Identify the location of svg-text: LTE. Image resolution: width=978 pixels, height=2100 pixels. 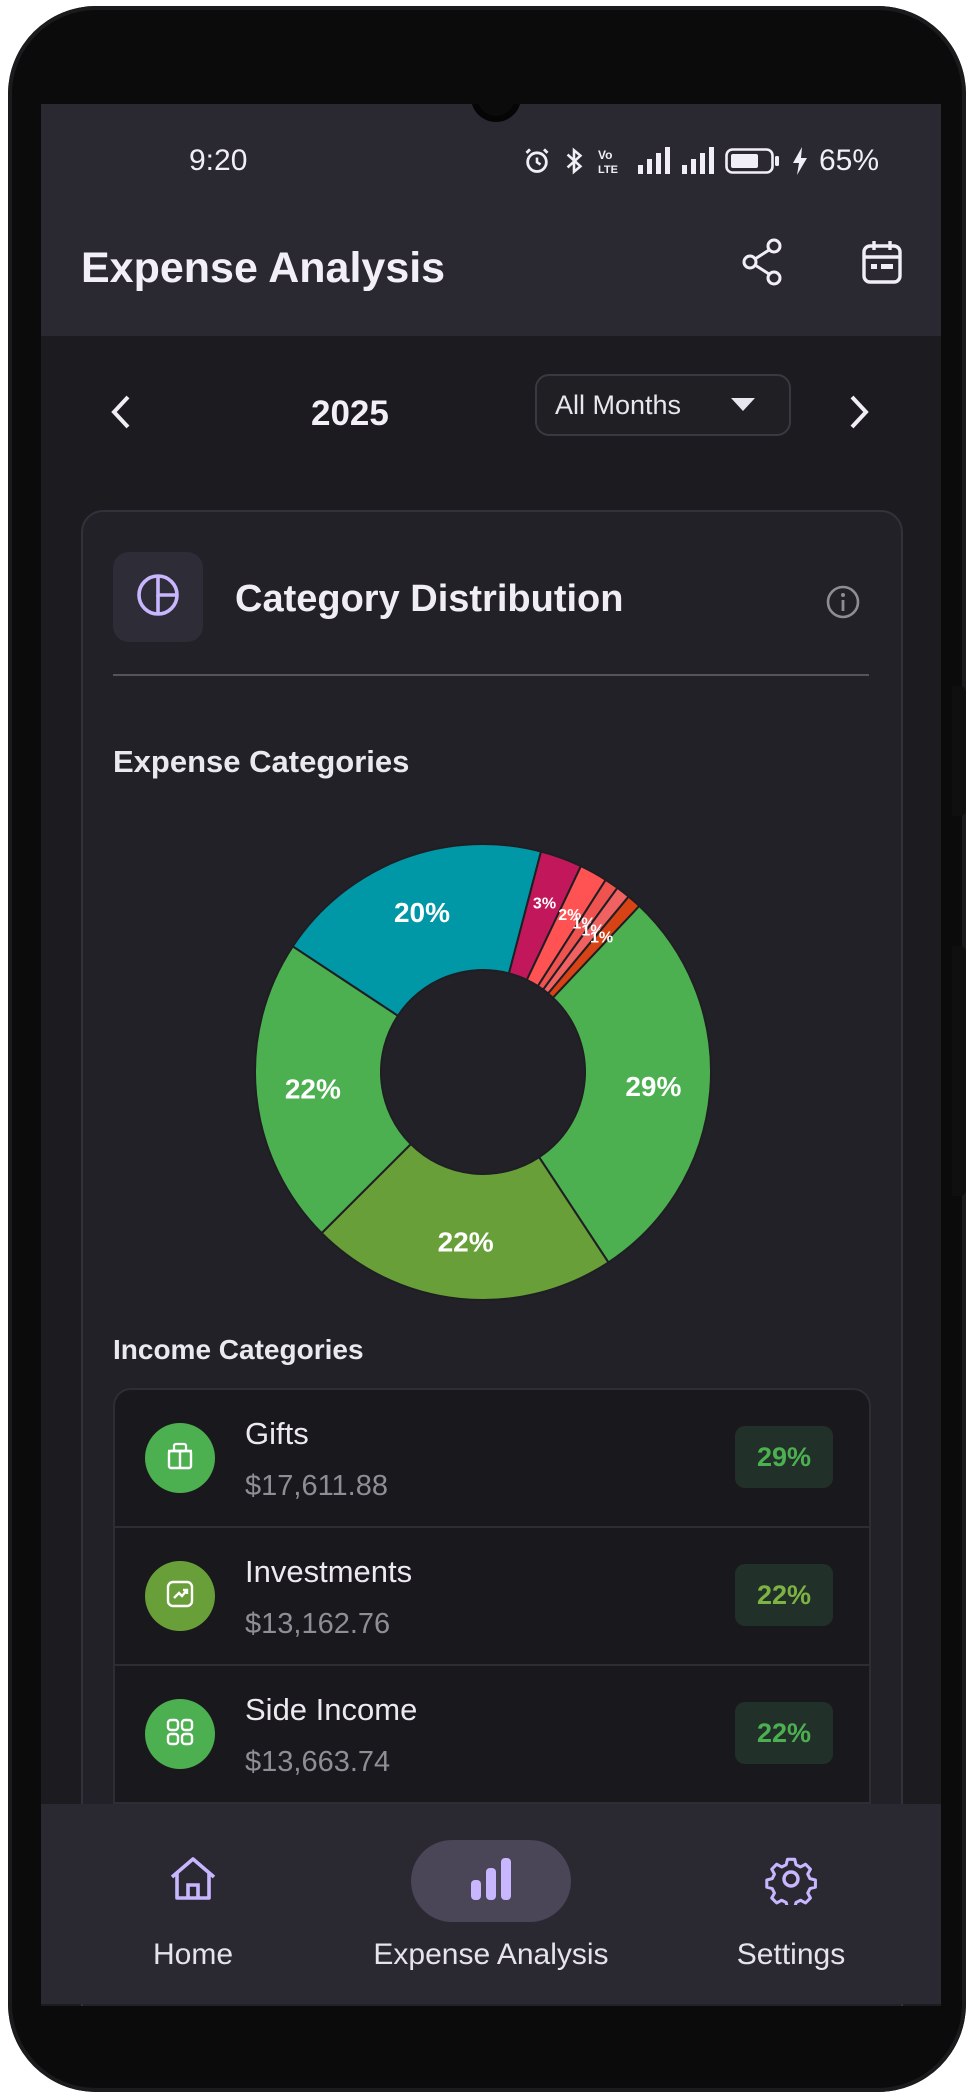
(608, 170).